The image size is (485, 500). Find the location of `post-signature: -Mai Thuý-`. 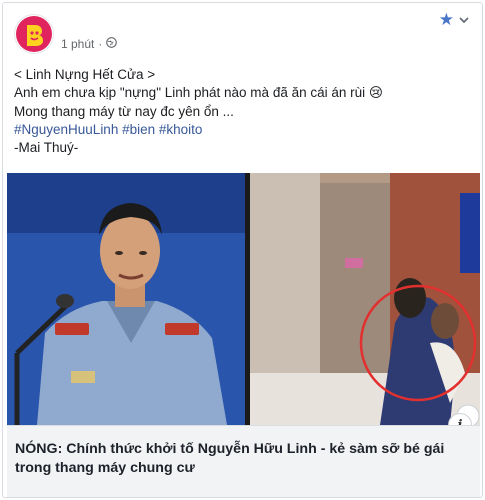

post-signature: -Mai Thuý- is located at coordinates (46, 148).